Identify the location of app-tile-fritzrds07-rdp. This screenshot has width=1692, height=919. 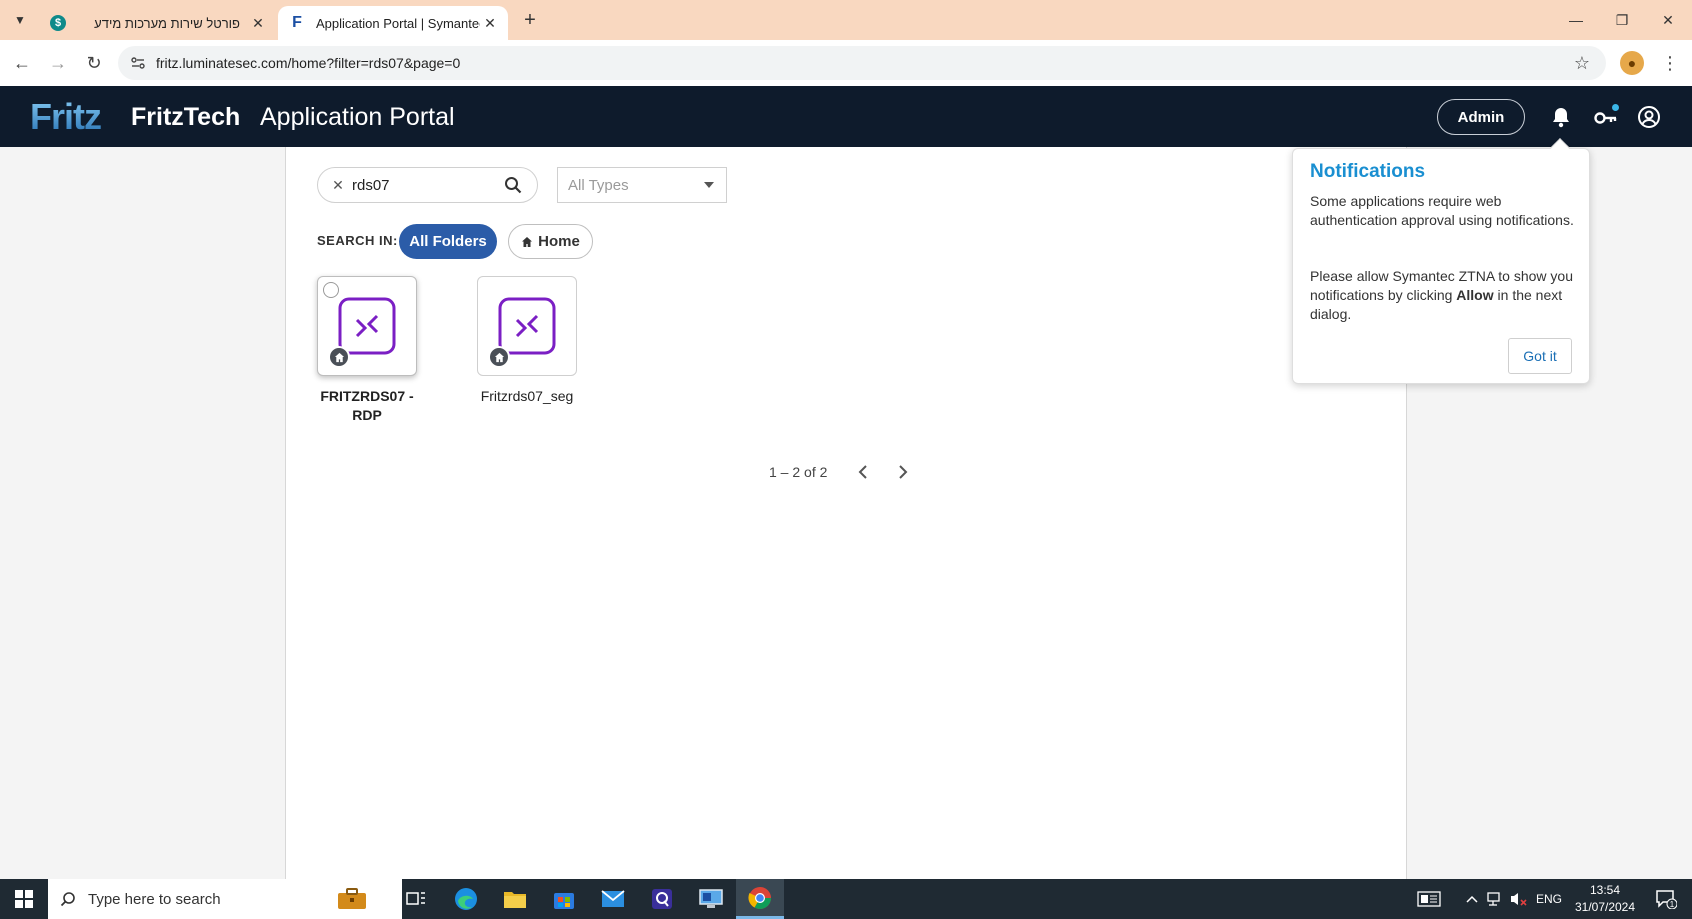
(367, 326).